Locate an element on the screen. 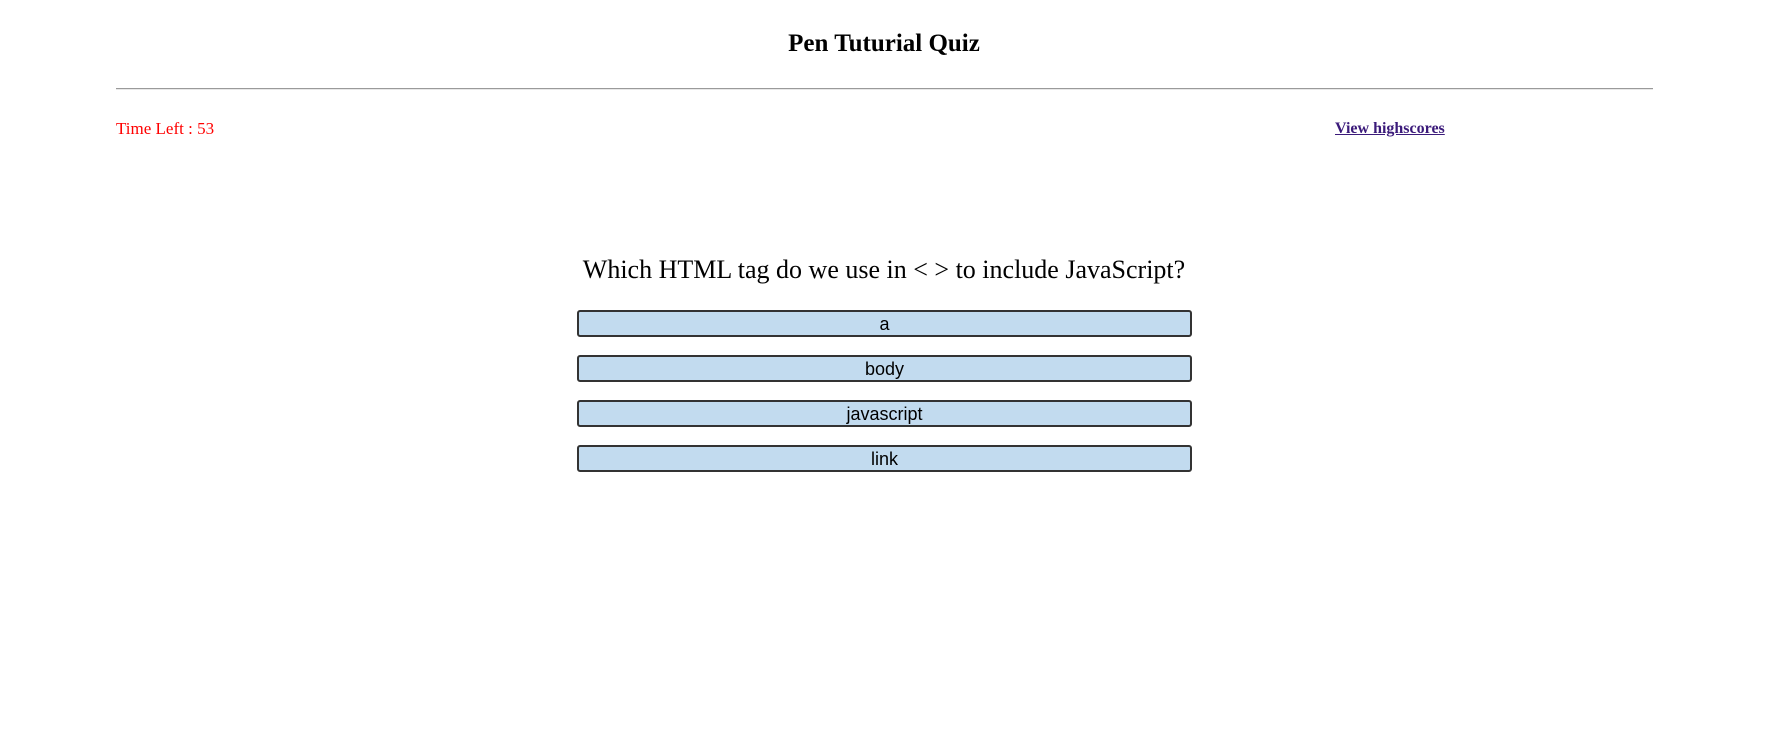 The width and height of the screenshot is (1786, 752). timer-value: 53 is located at coordinates (206, 128).